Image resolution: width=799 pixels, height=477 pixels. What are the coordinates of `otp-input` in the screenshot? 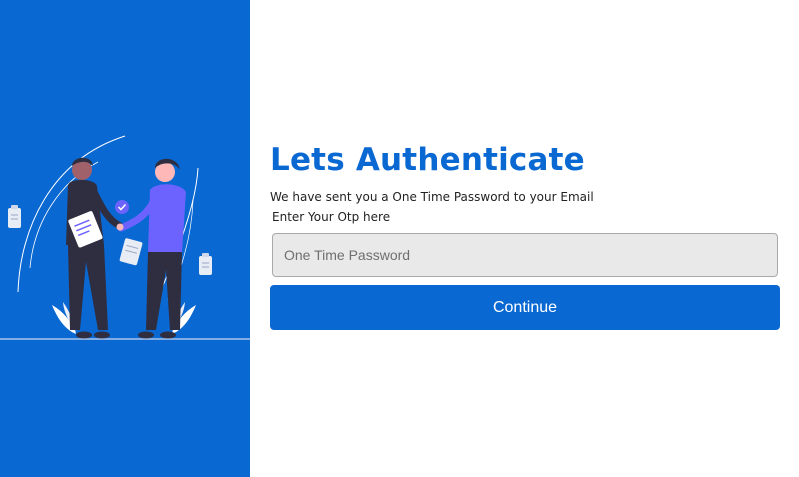 It's located at (525, 255).